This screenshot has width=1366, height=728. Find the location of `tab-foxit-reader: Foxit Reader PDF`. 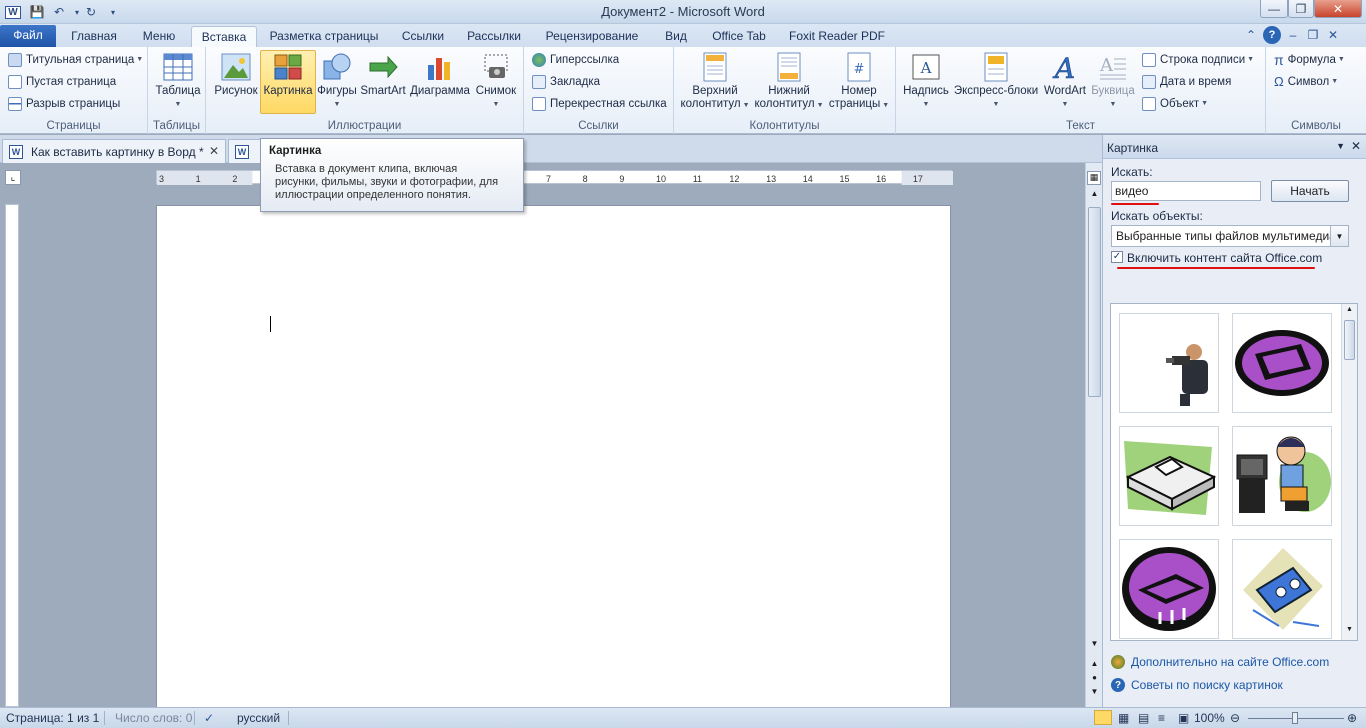

tab-foxit-reader: Foxit Reader PDF is located at coordinates (837, 36).